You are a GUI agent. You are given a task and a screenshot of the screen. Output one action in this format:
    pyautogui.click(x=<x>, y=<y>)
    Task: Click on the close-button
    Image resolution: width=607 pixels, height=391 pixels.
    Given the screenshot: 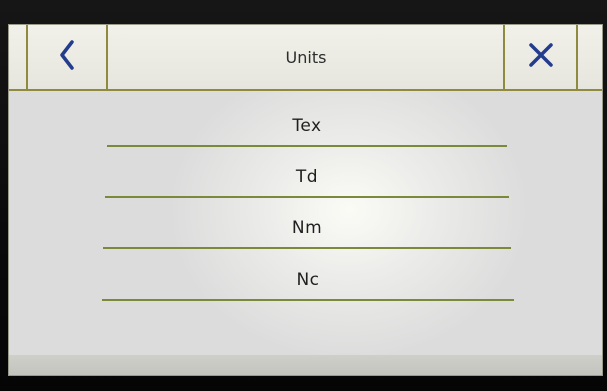 What is the action you would take?
    pyautogui.click(x=540, y=57)
    